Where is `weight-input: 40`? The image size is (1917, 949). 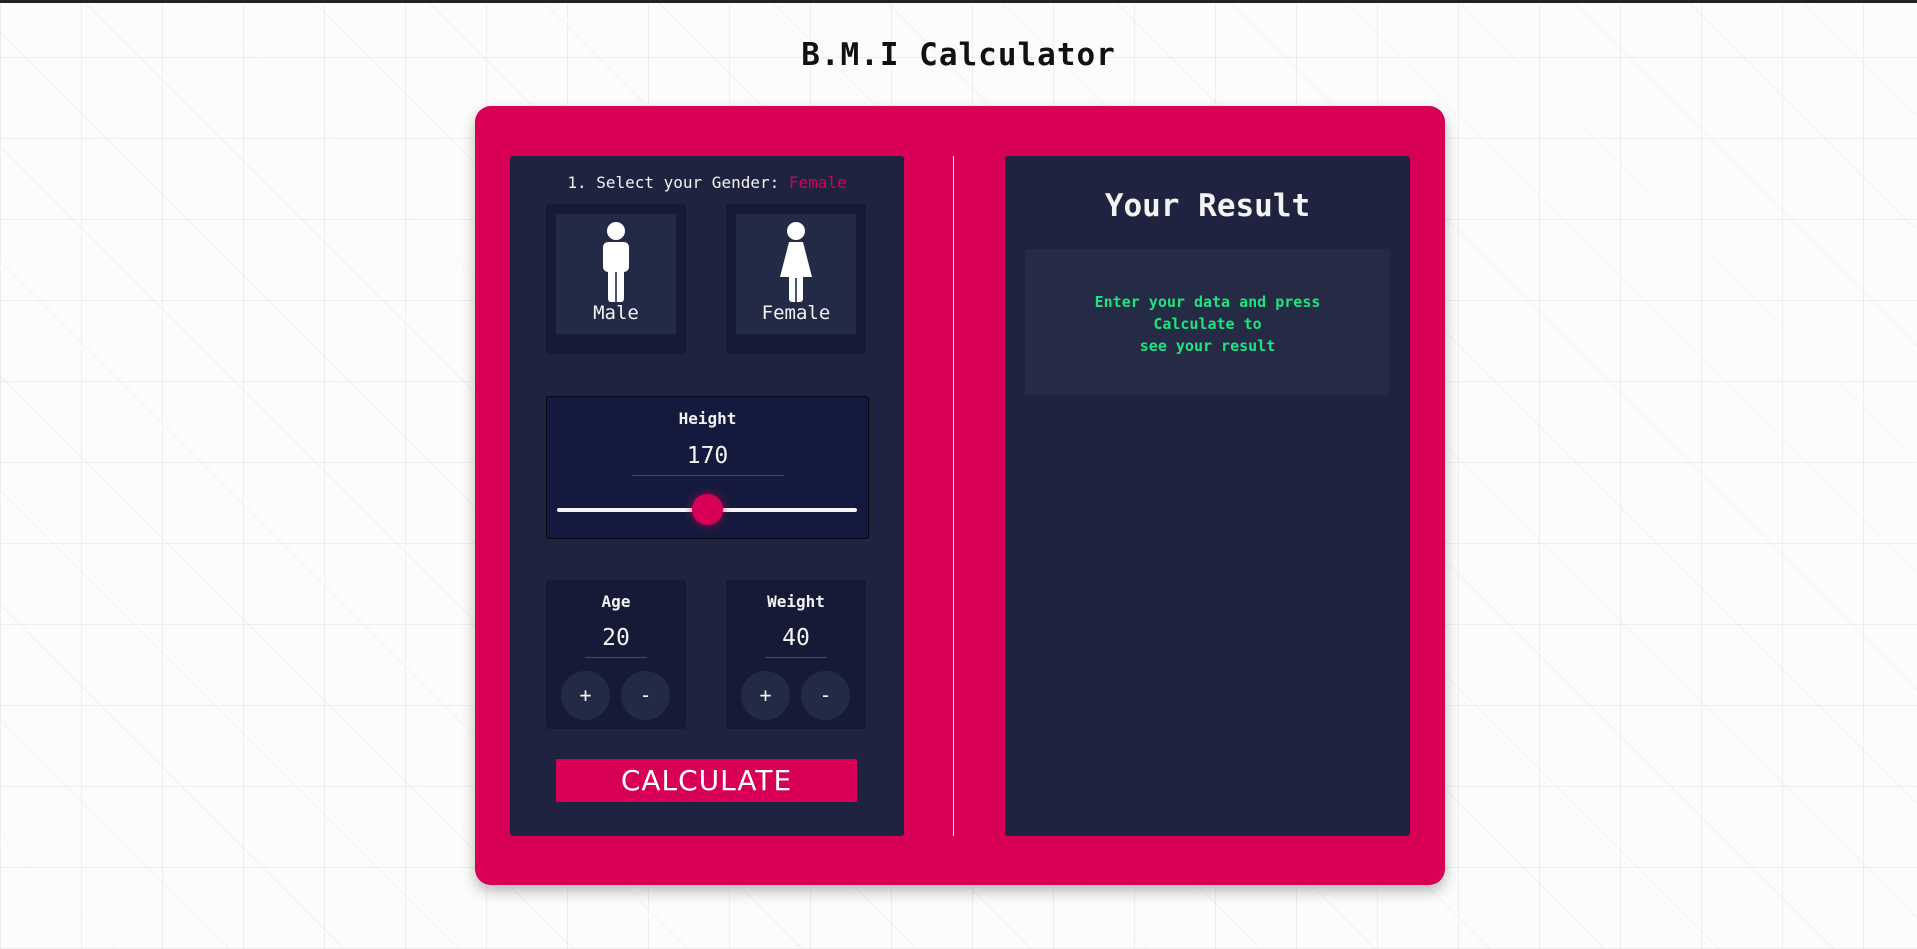
weight-input: 40 is located at coordinates (796, 641).